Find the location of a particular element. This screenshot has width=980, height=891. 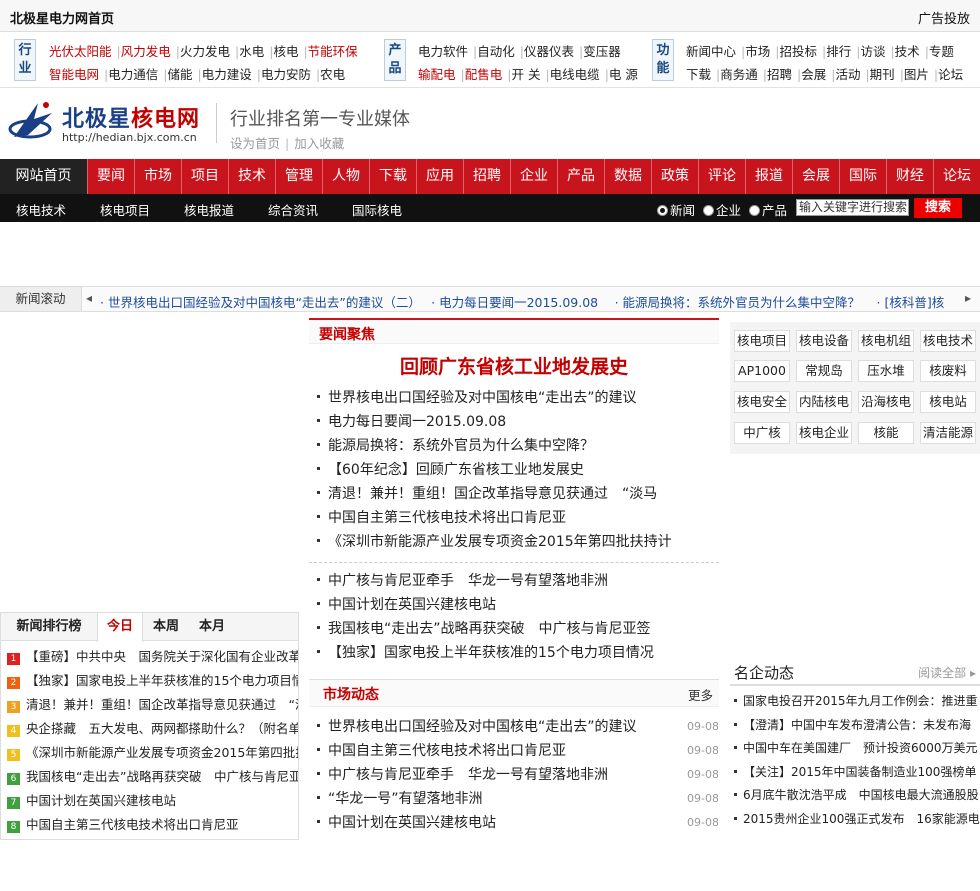

focus-headline: 回顾广东省核工业地发展史 is located at coordinates (514, 367).